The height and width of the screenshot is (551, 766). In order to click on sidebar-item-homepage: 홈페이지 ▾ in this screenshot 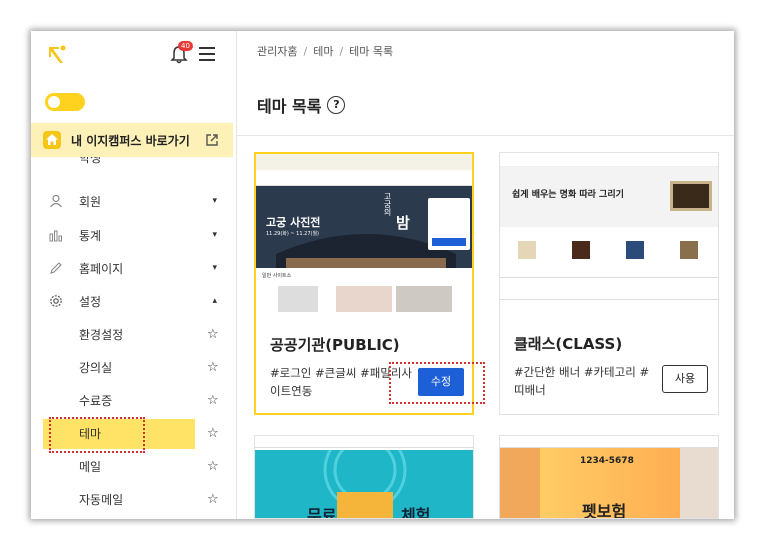, I will do `click(132, 268)`.